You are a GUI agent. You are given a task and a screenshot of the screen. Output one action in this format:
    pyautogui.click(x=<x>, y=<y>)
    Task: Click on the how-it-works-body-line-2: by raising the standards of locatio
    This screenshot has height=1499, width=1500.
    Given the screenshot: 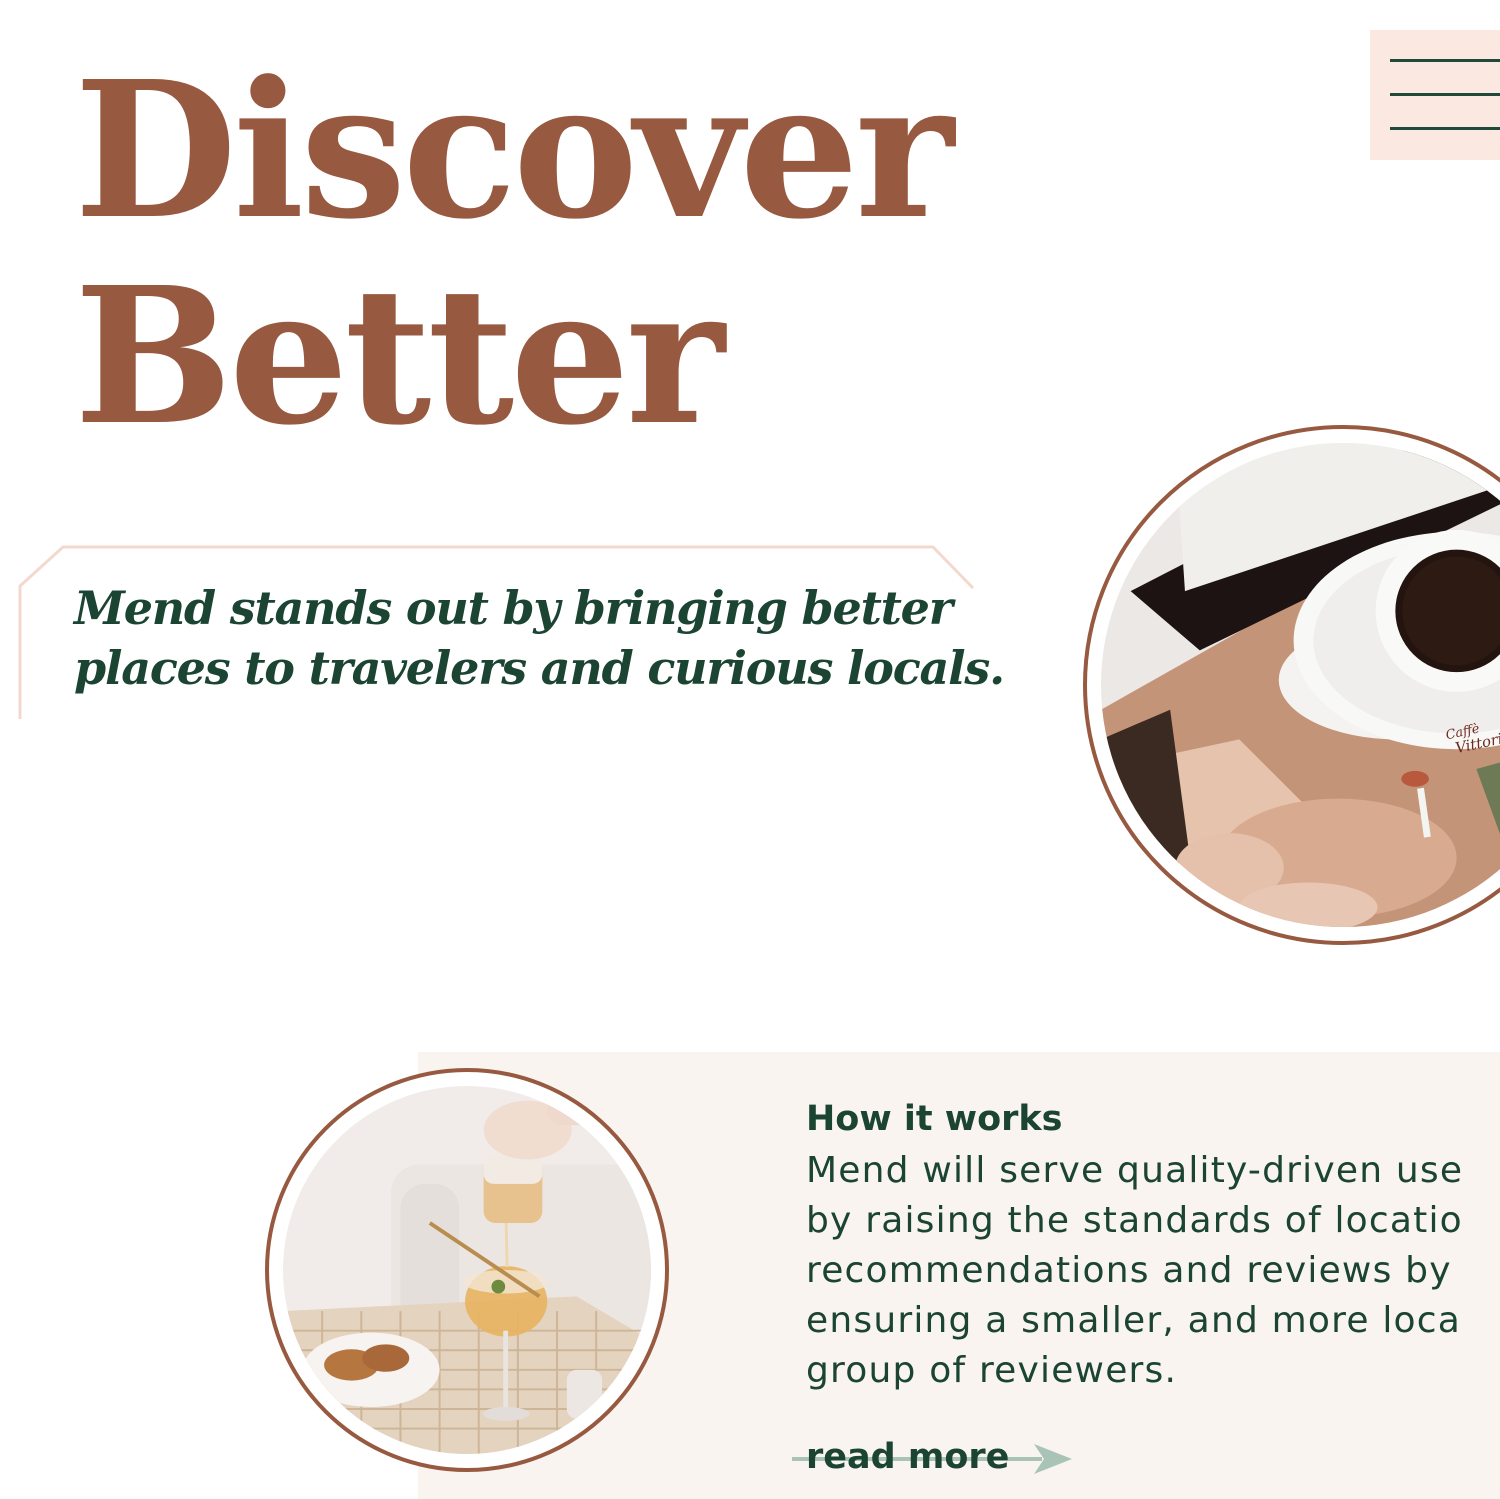 What is the action you would take?
    pyautogui.click(x=1134, y=1220)
    